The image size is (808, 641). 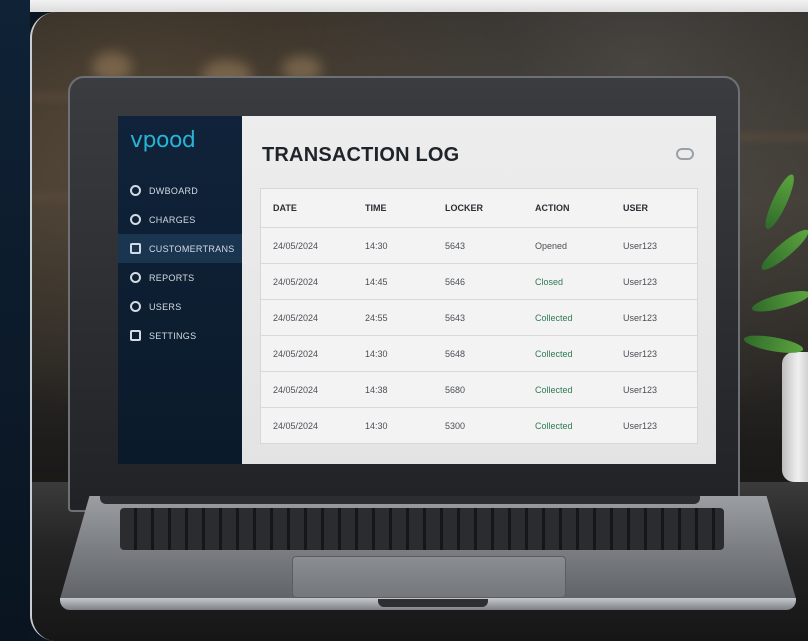 What do you see at coordinates (135, 277) in the screenshot?
I see `reports-icon` at bounding box center [135, 277].